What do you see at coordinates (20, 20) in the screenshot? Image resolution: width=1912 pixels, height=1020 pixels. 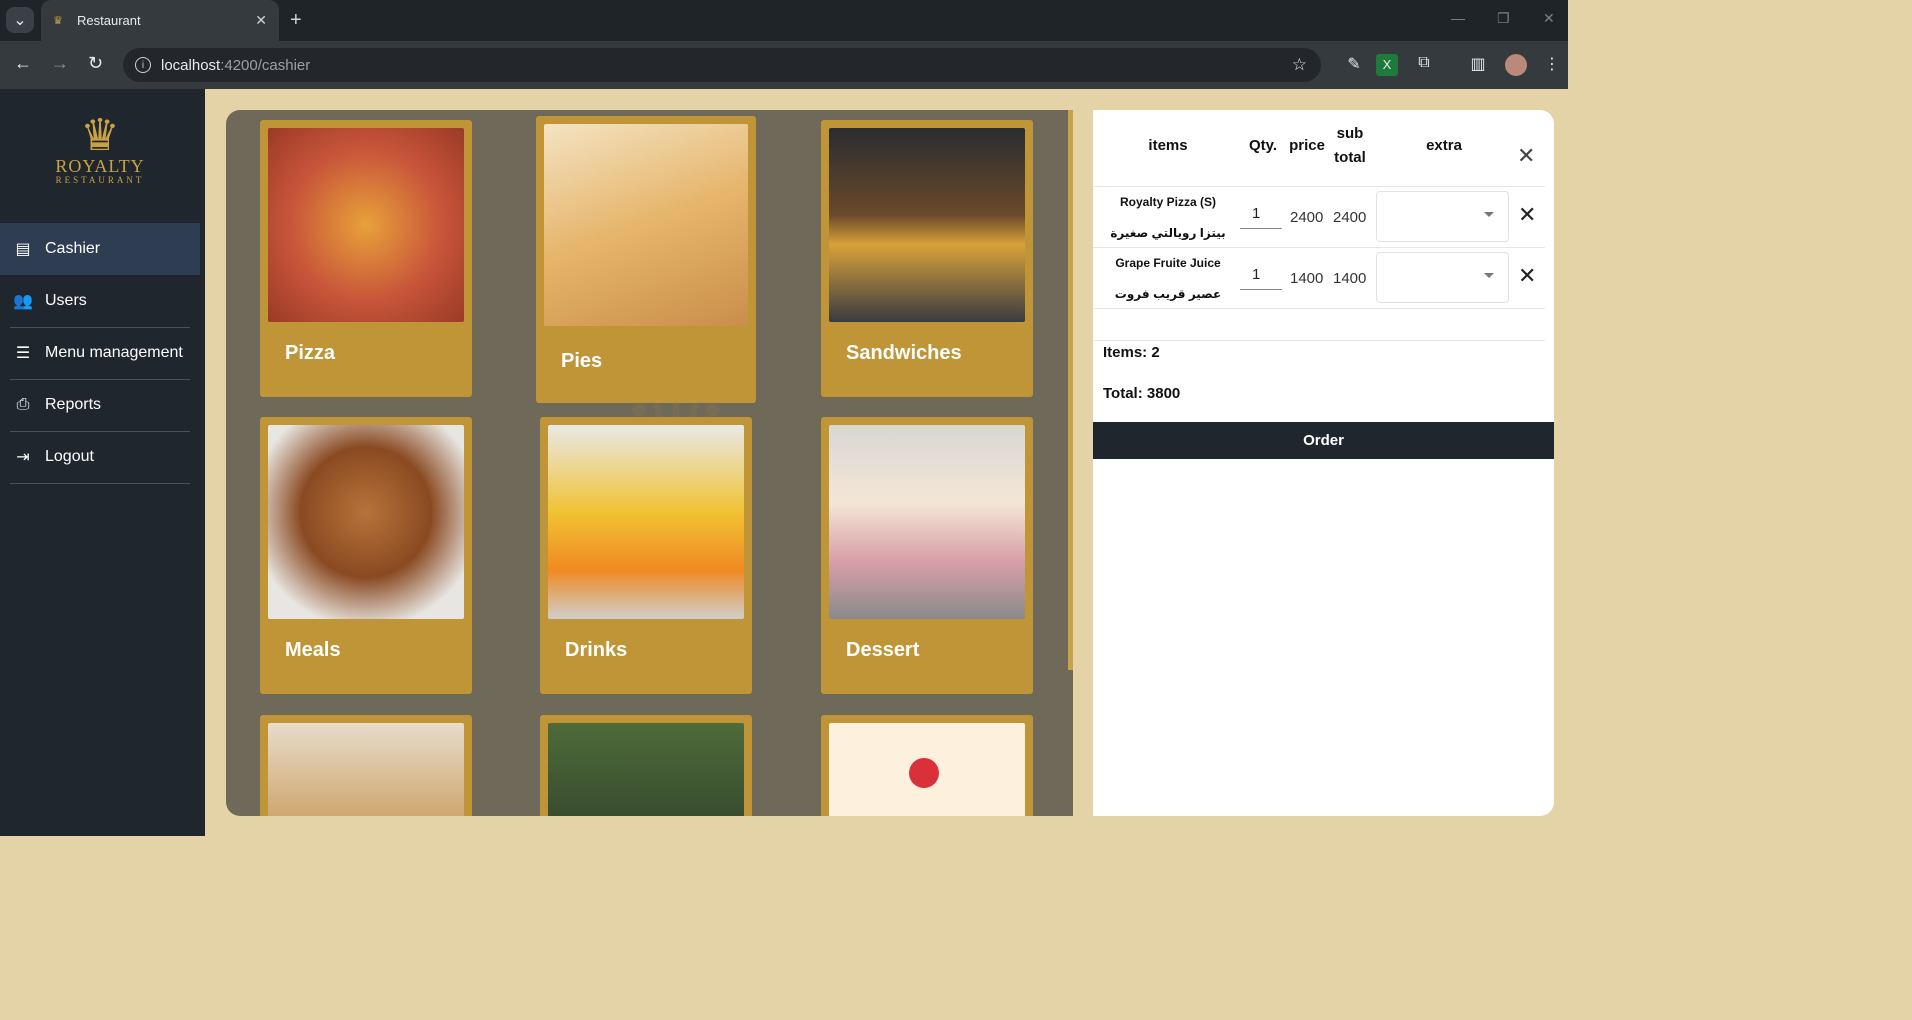 I see `tab-search-button: ⌄` at bounding box center [20, 20].